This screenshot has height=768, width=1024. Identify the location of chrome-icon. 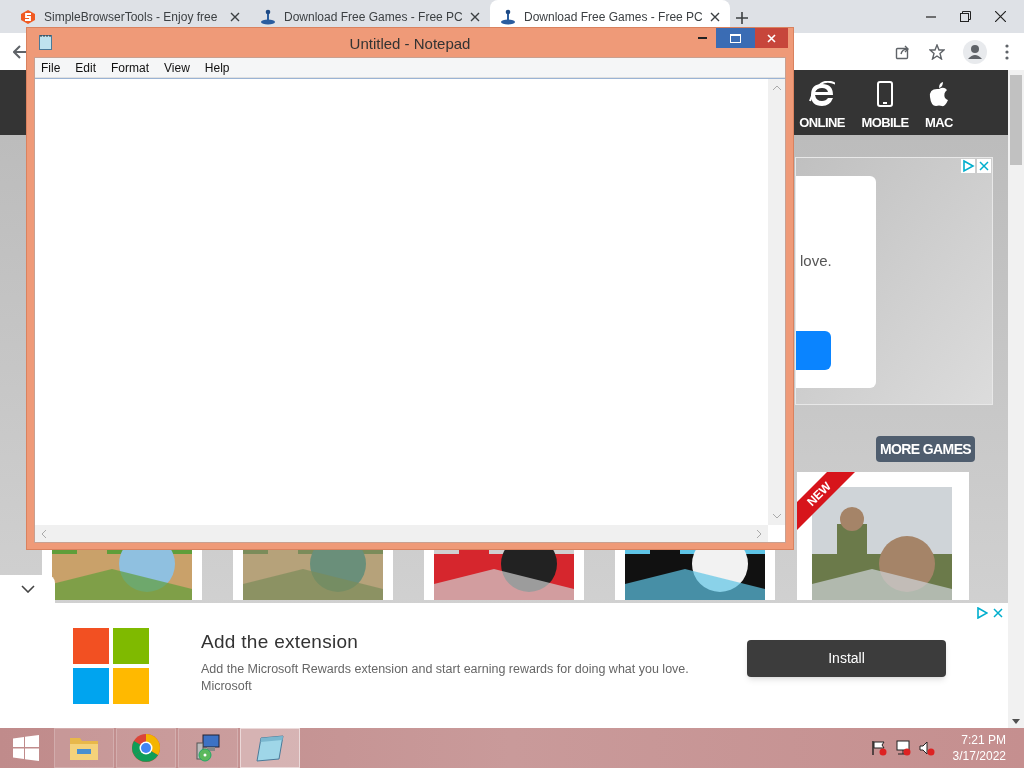
(146, 748).